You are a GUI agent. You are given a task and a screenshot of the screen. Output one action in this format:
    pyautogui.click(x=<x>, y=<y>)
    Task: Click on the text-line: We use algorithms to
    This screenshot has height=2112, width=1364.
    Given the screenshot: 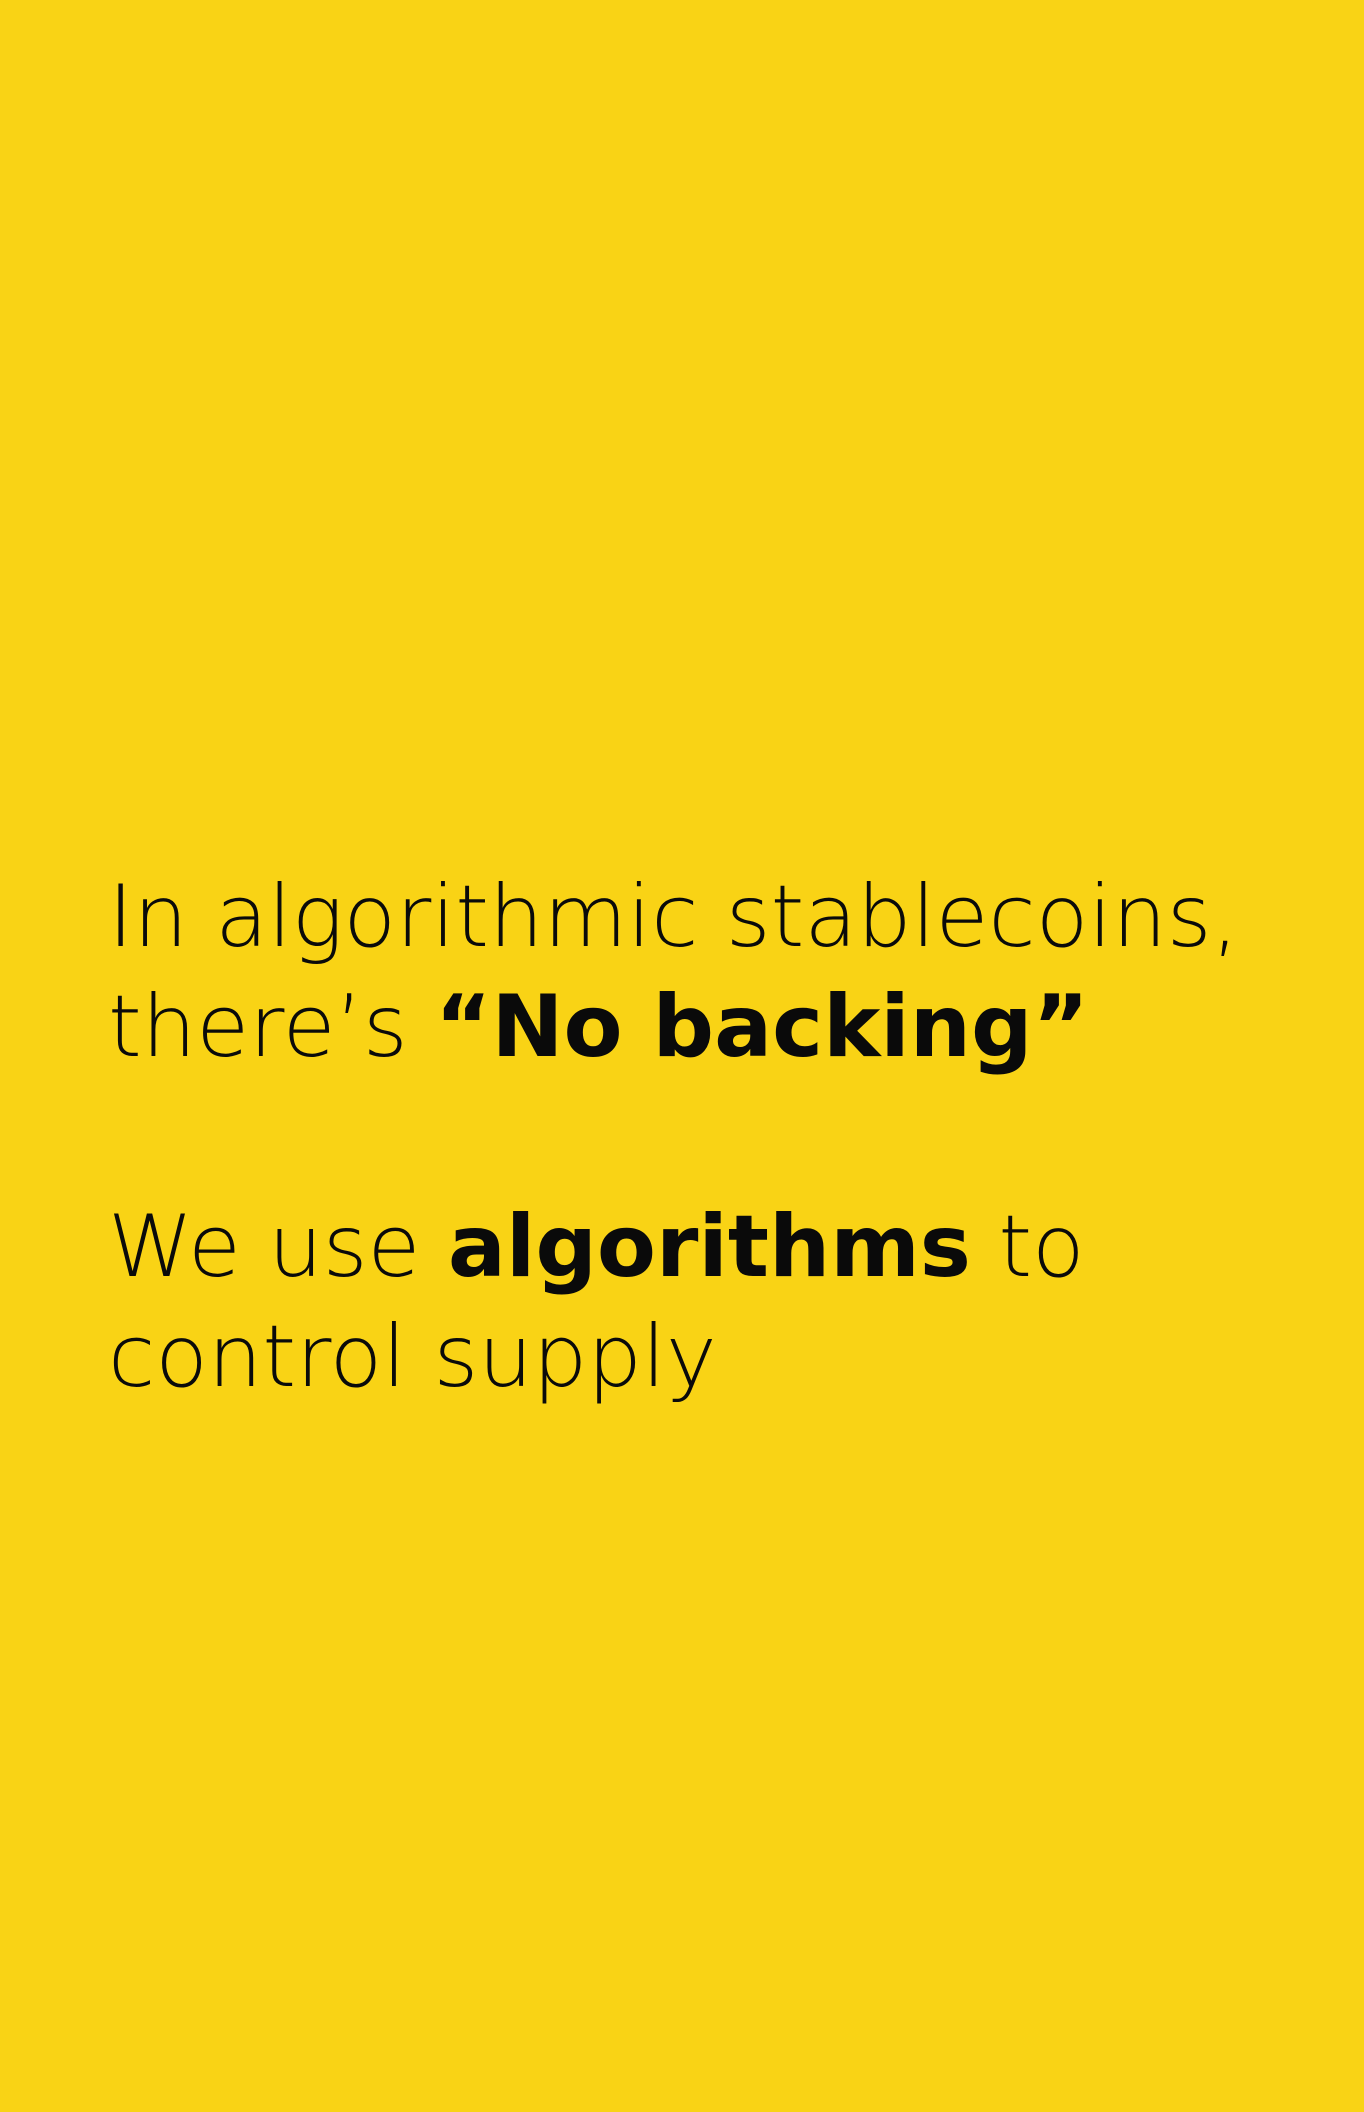 What is the action you would take?
    pyautogui.click(x=698, y=1247)
    